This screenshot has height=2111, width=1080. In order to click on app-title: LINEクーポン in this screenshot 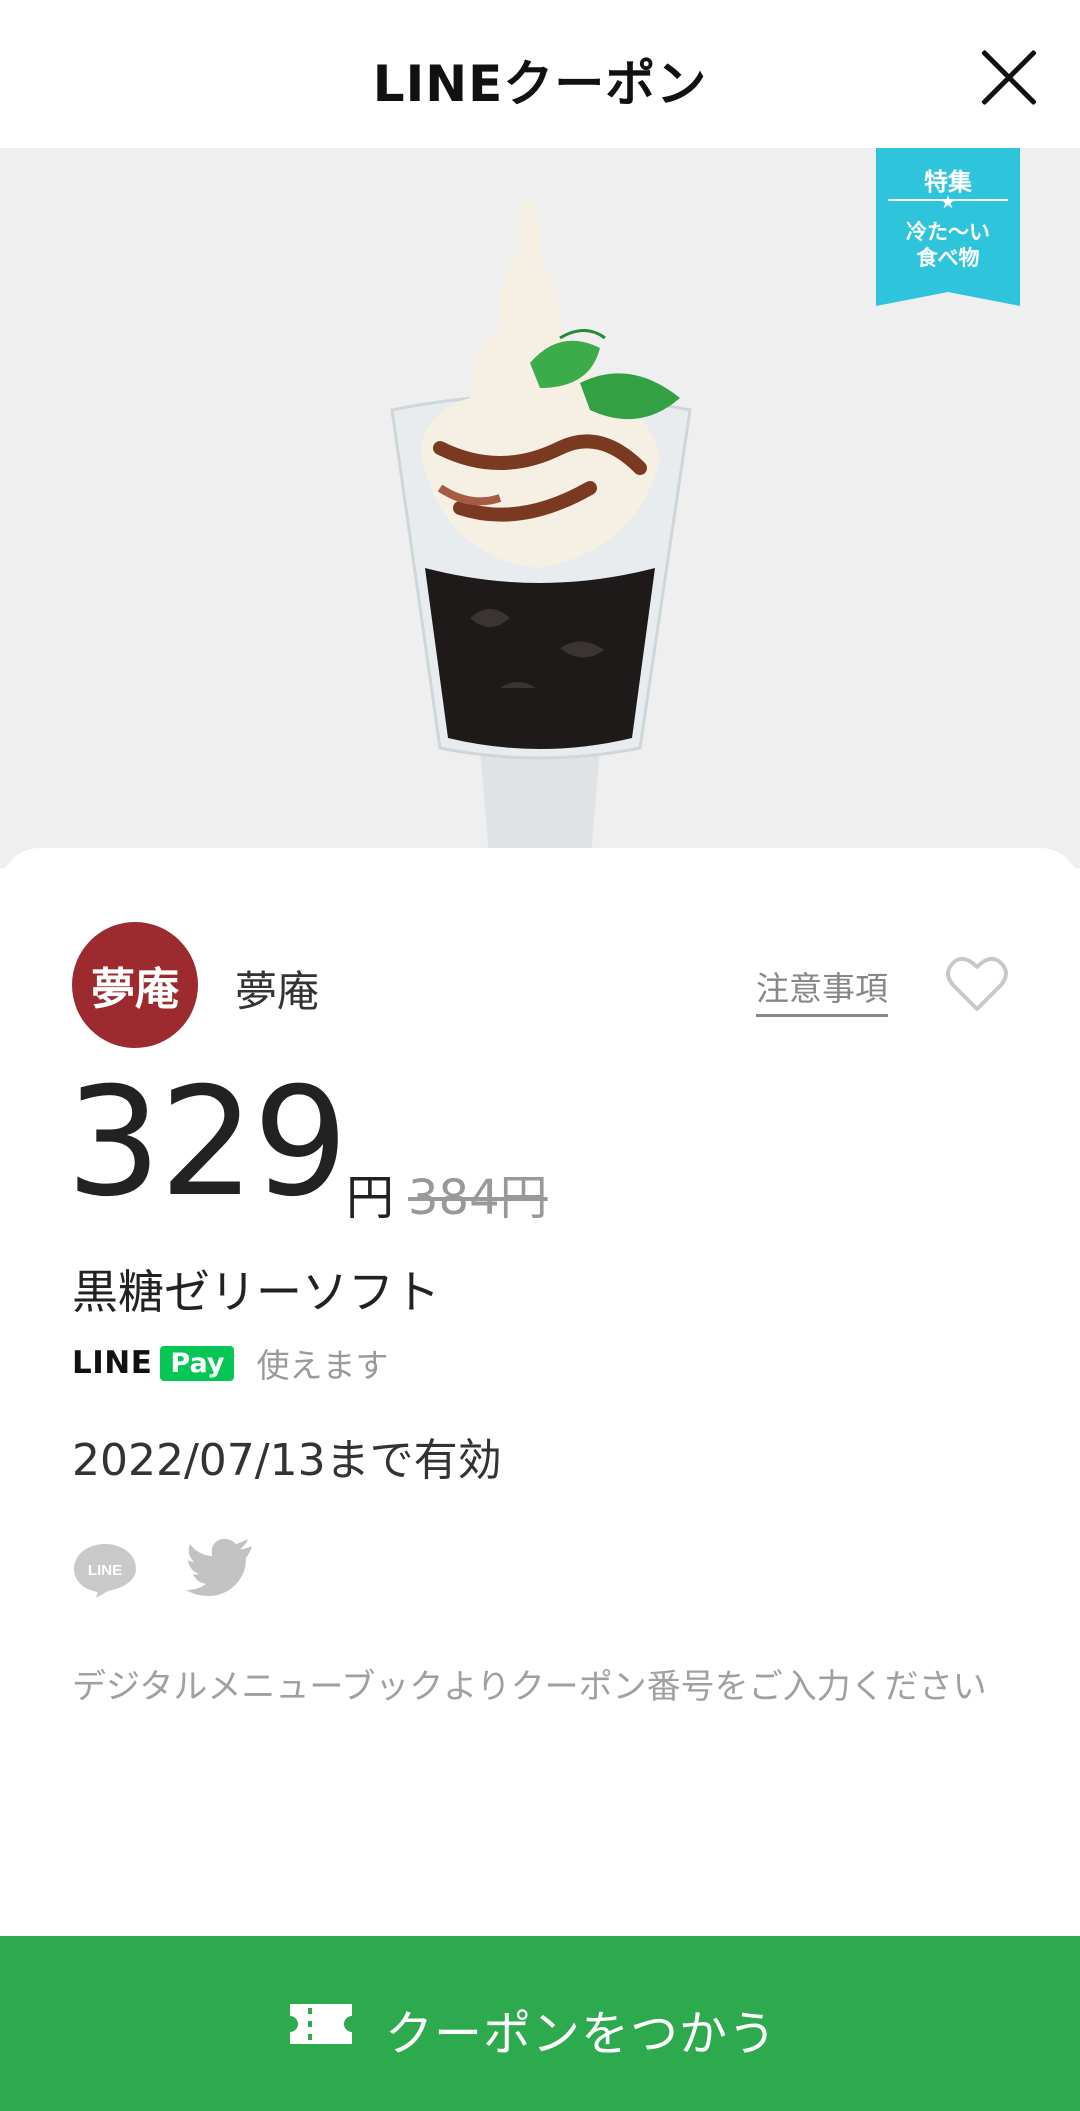, I will do `click(540, 84)`.